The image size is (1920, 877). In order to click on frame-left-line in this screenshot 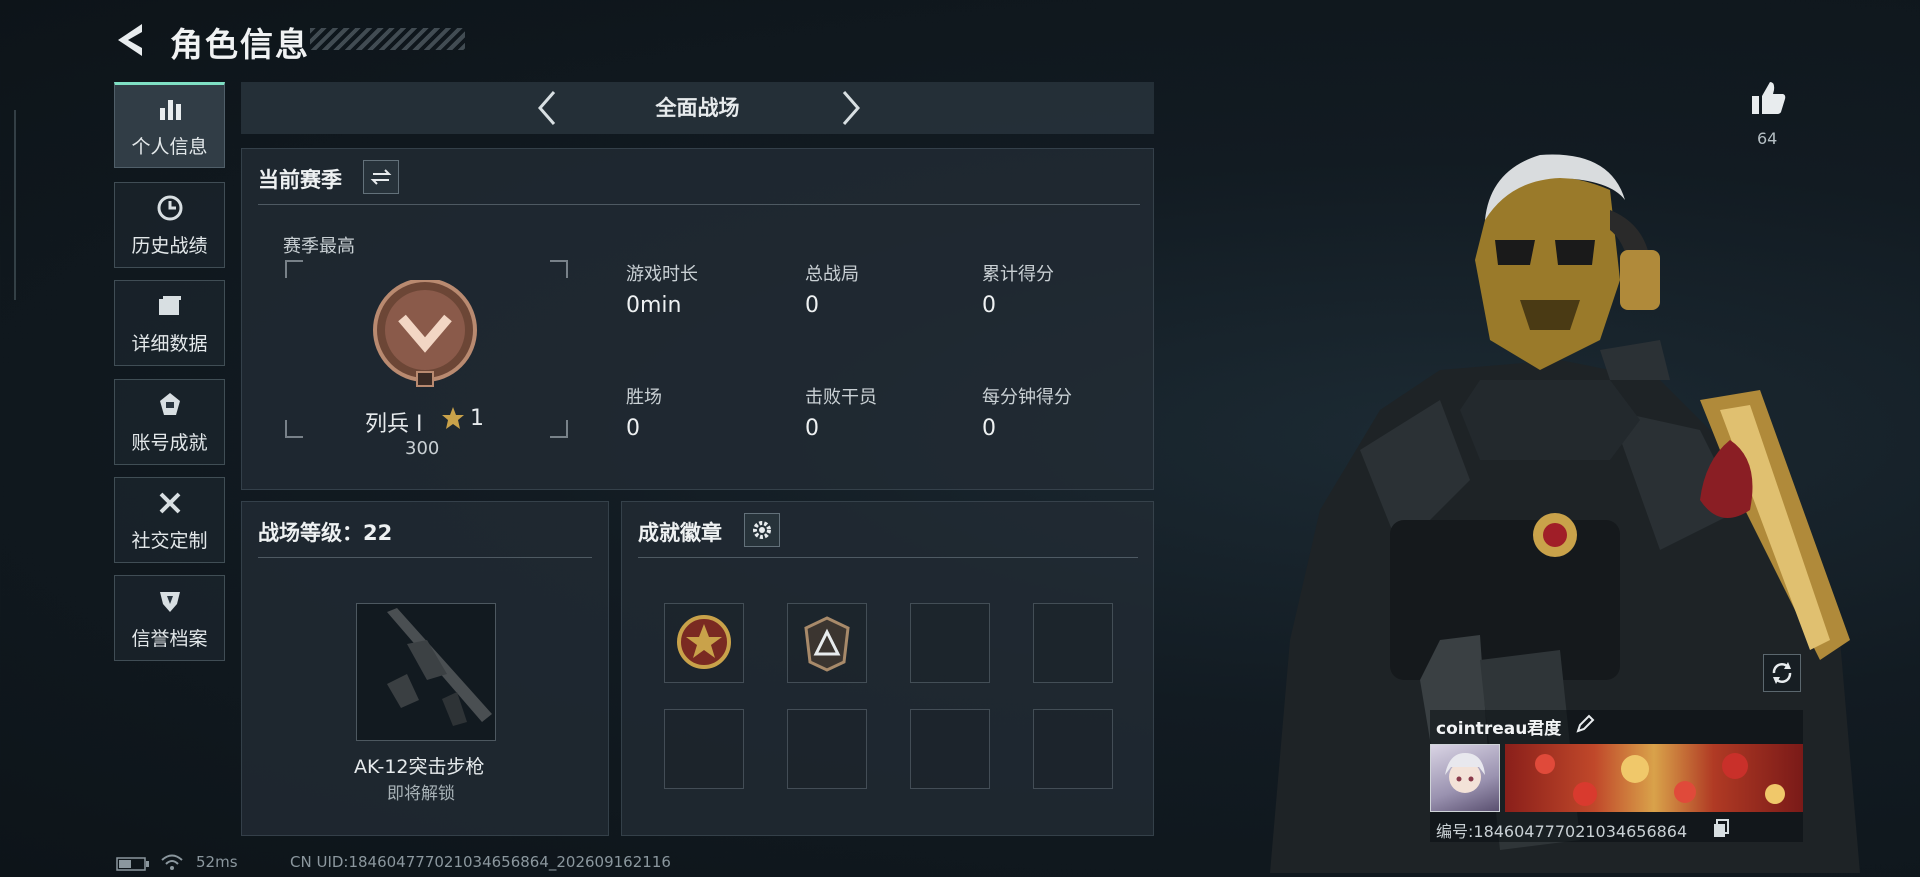, I will do `click(15, 205)`.